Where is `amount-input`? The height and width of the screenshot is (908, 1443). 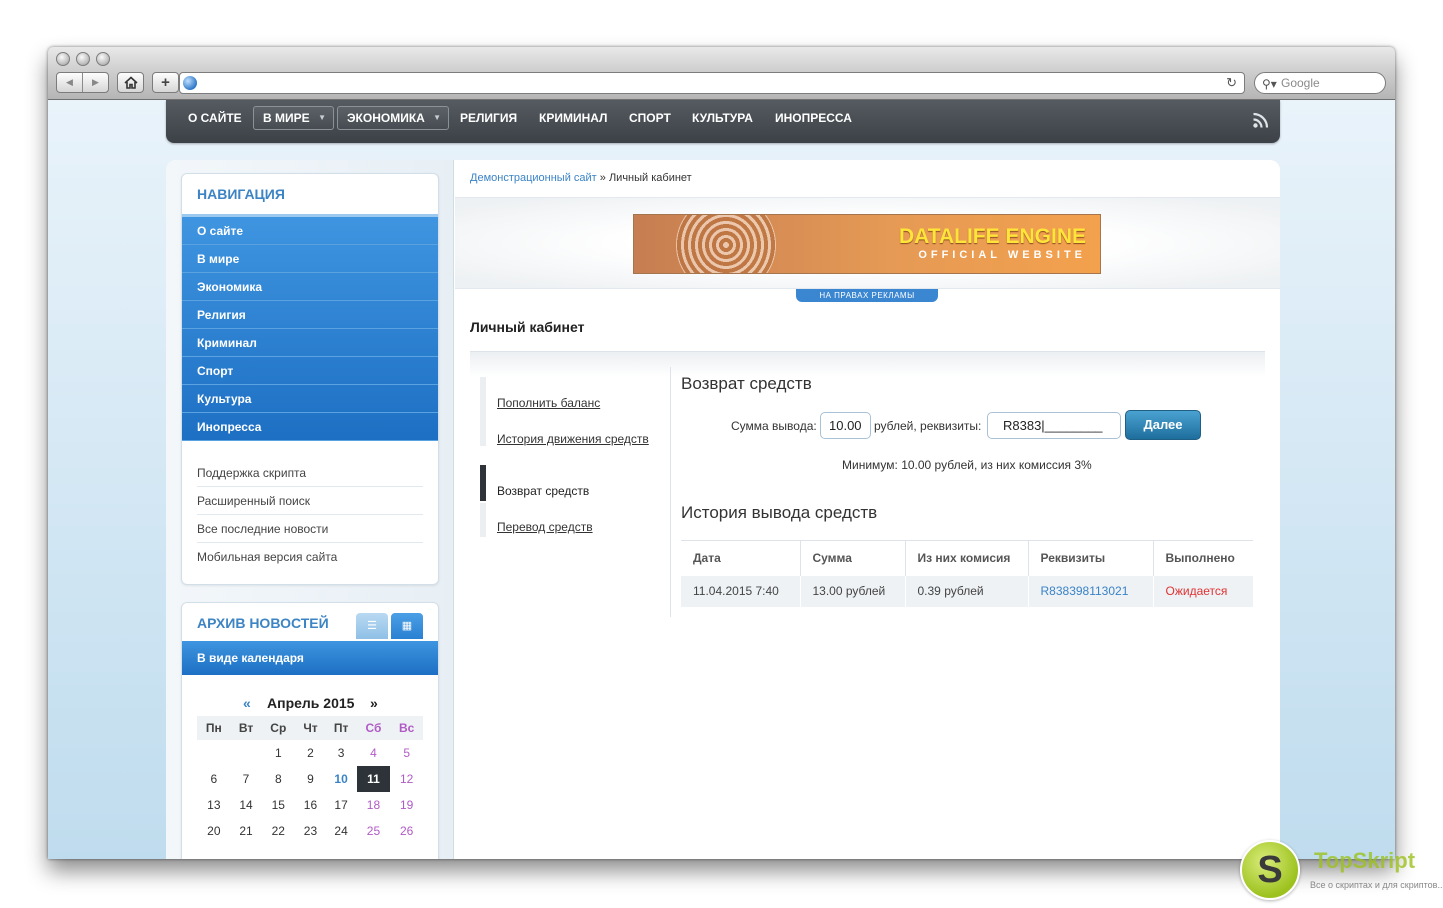 amount-input is located at coordinates (845, 425).